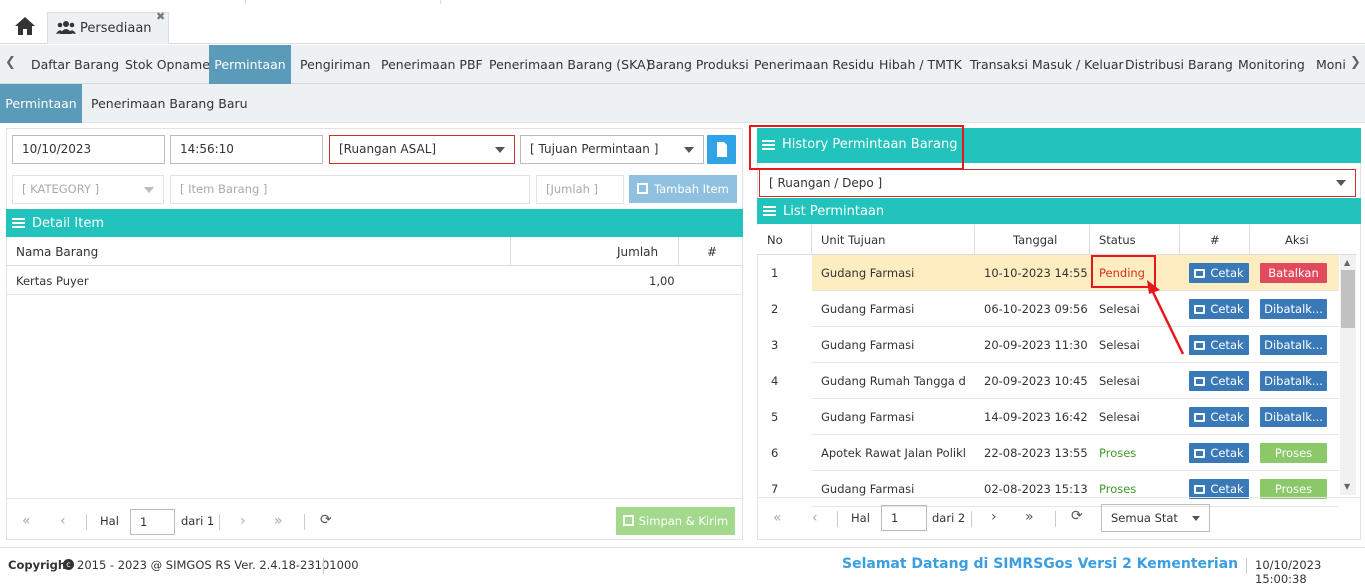 The height and width of the screenshot is (584, 1365). Describe the element at coordinates (27, 27) in the screenshot. I see `home-icon` at that location.